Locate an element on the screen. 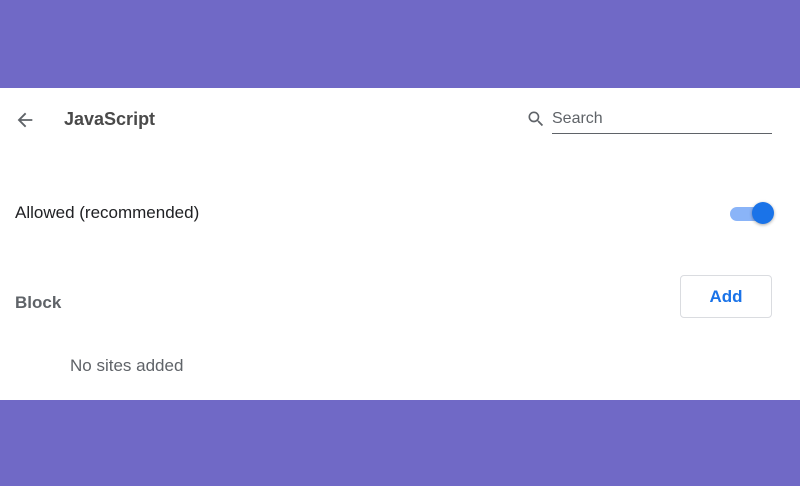 The image size is (800, 486). toggle-knob is located at coordinates (763, 213).